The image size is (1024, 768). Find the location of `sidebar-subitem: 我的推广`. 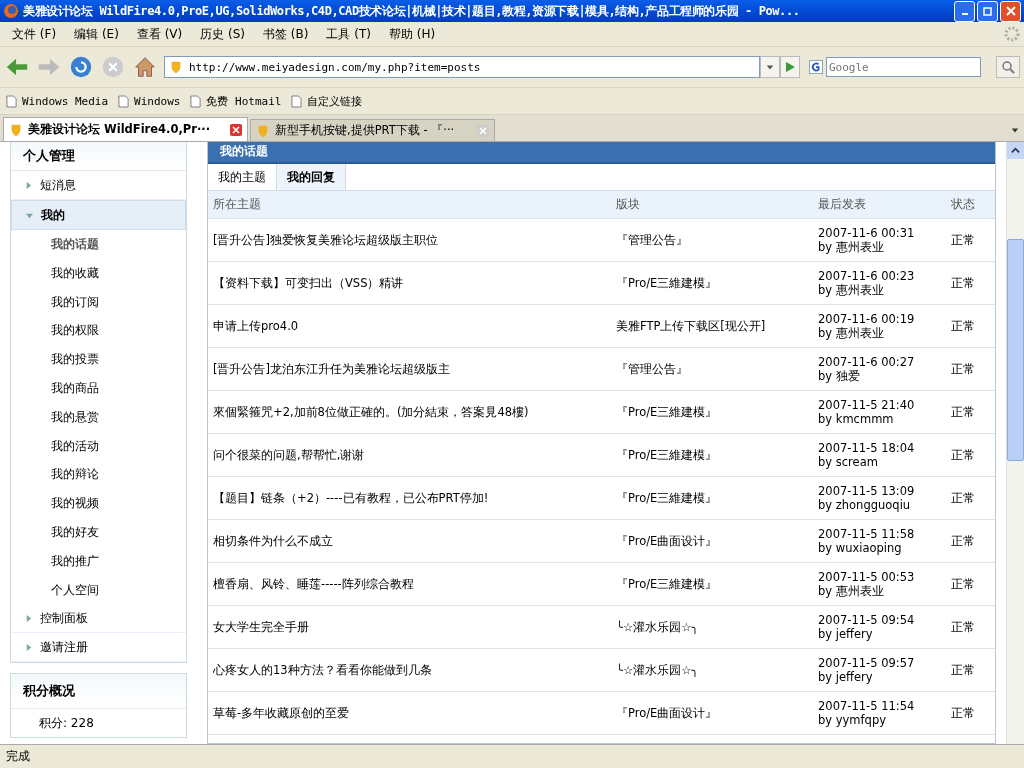

sidebar-subitem: 我的推广 is located at coordinates (98, 561).